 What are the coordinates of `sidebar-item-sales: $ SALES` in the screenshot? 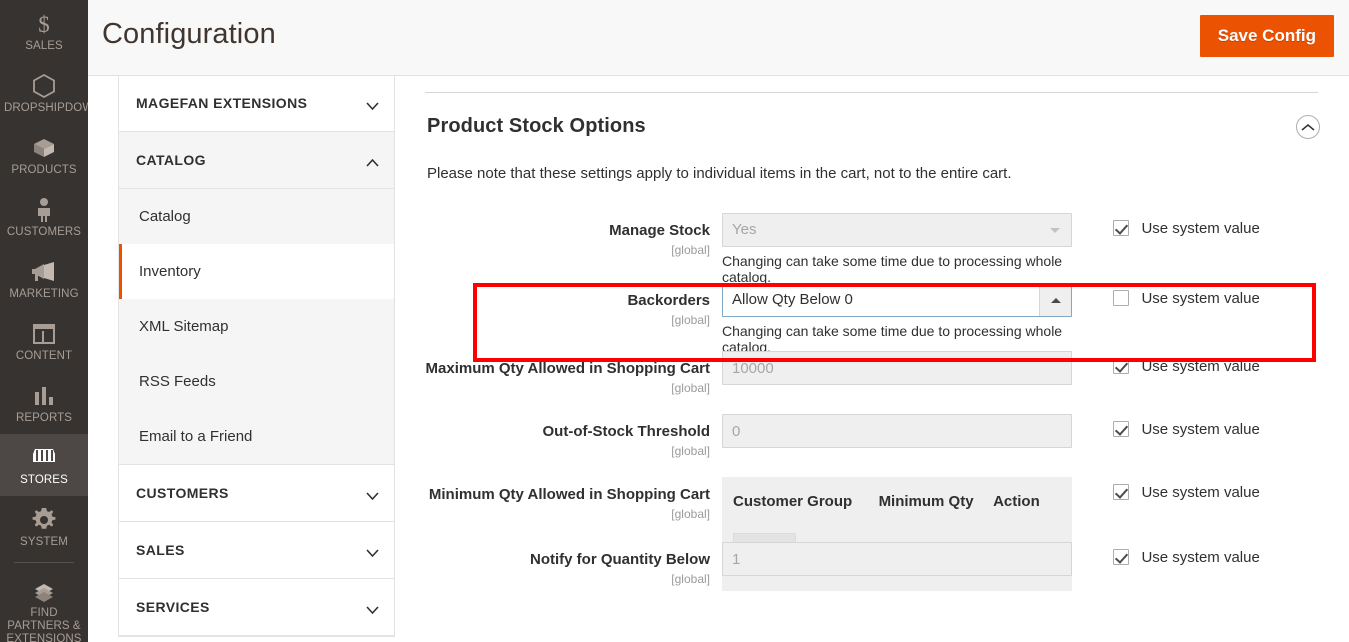 It's located at (44, 31).